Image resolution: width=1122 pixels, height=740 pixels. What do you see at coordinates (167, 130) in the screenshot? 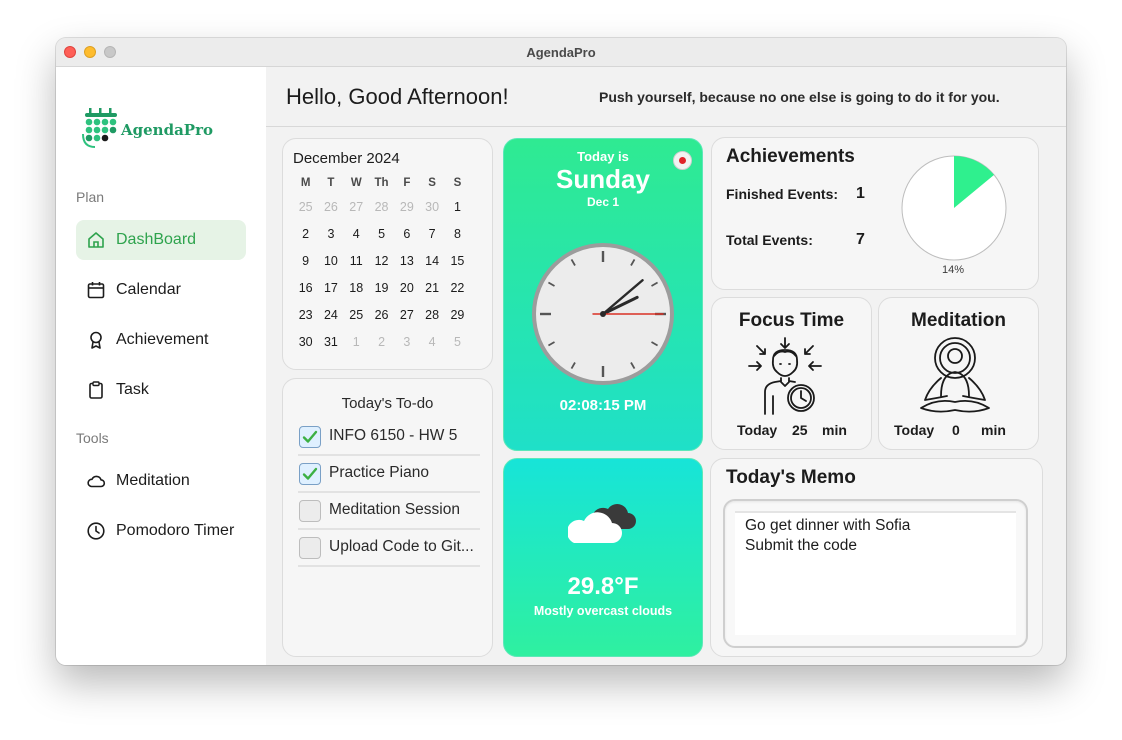
I see `logo-text: AgendaPro` at bounding box center [167, 130].